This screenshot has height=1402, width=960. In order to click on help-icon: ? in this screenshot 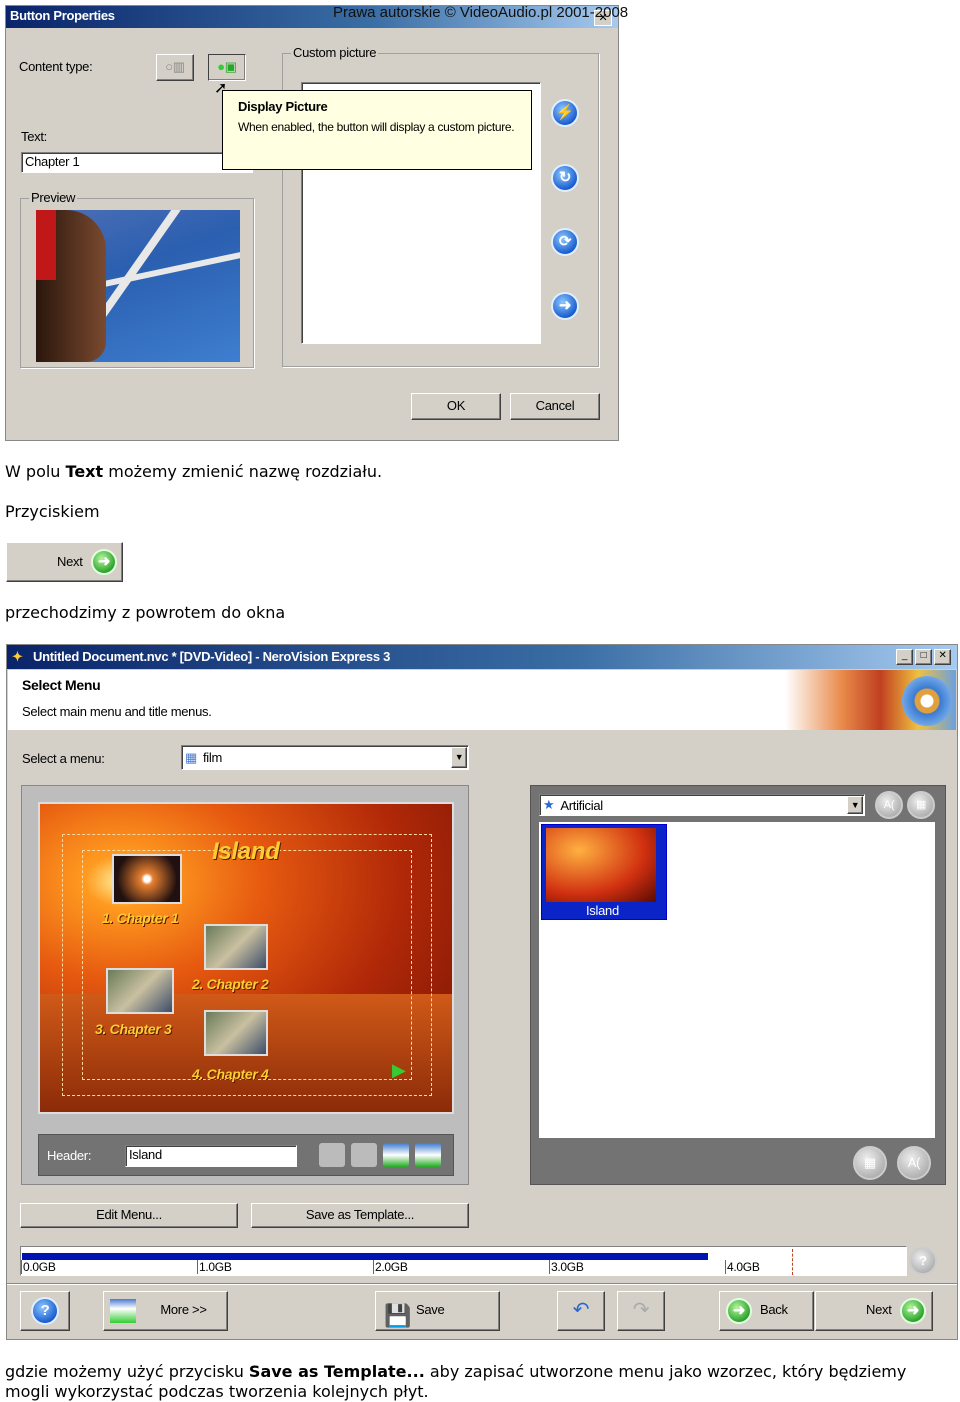, I will do `click(45, 1311)`.